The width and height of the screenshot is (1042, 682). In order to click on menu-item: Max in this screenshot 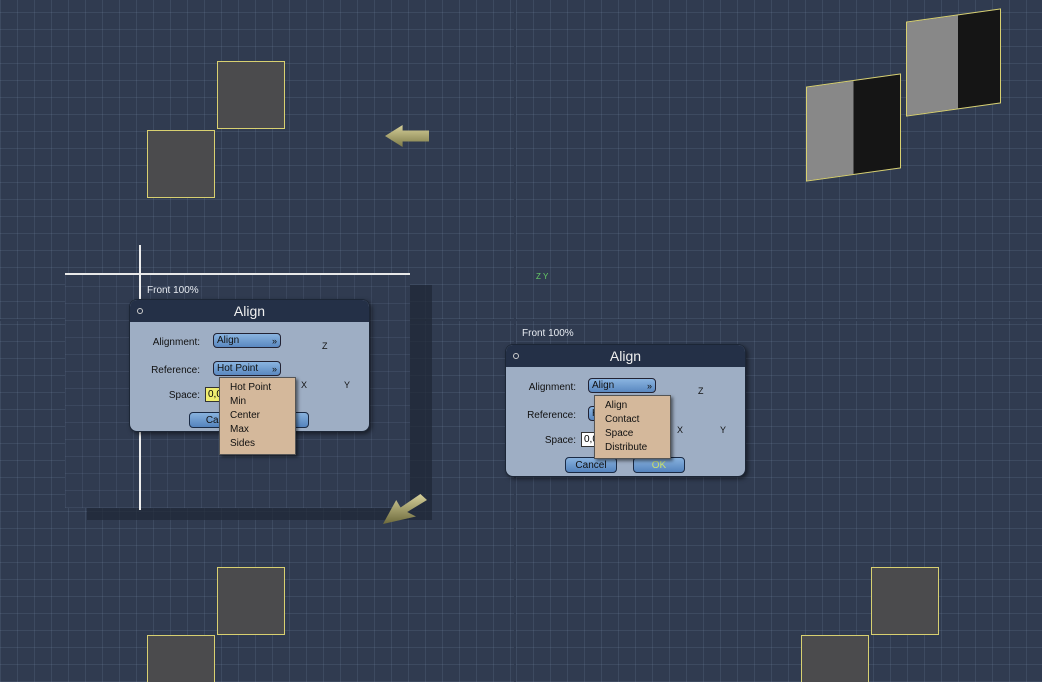, I will do `click(257, 430)`.